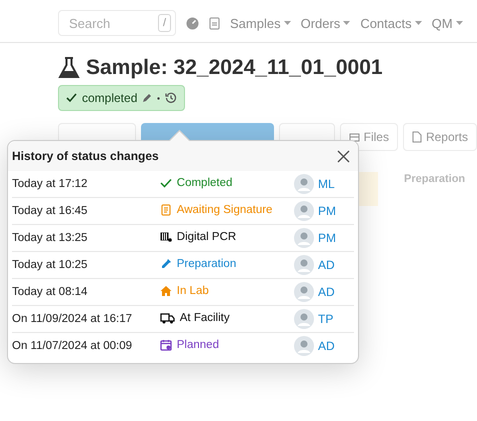 This screenshot has width=477, height=421. Describe the element at coordinates (171, 98) in the screenshot. I see `history-icon` at that location.